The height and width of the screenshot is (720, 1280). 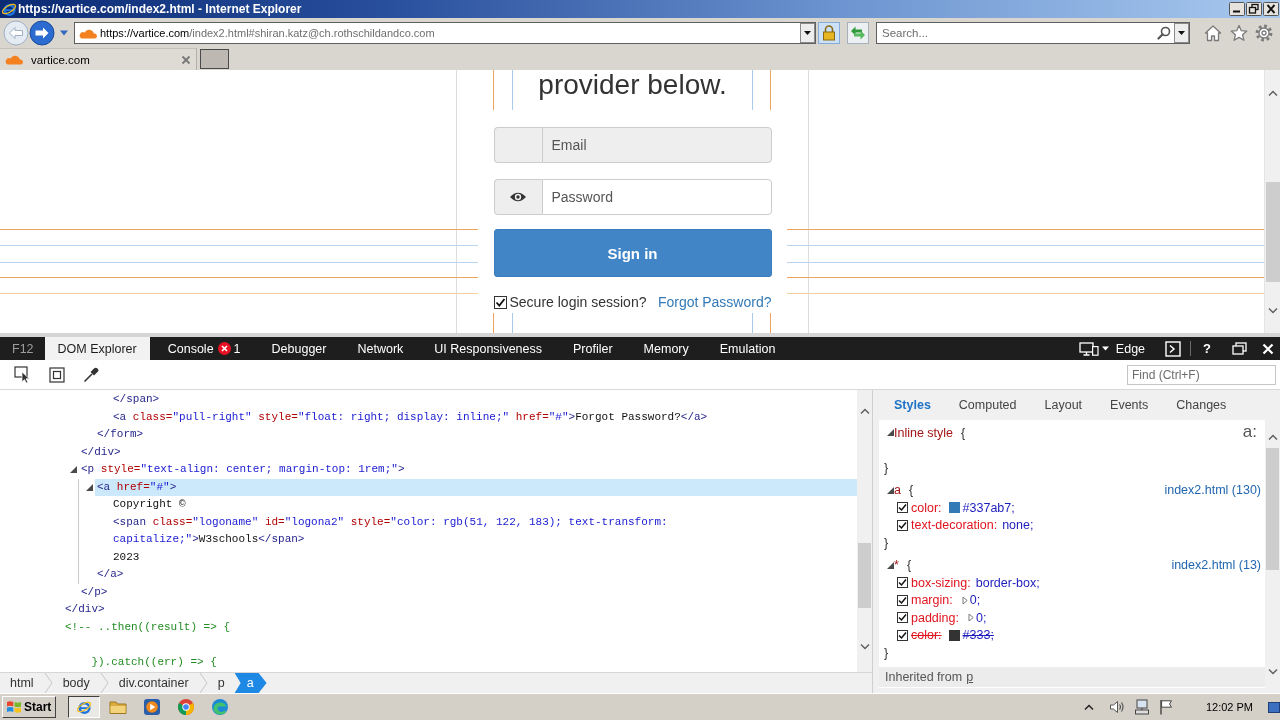 What do you see at coordinates (119, 435) in the screenshot?
I see `code-line: </form>` at bounding box center [119, 435].